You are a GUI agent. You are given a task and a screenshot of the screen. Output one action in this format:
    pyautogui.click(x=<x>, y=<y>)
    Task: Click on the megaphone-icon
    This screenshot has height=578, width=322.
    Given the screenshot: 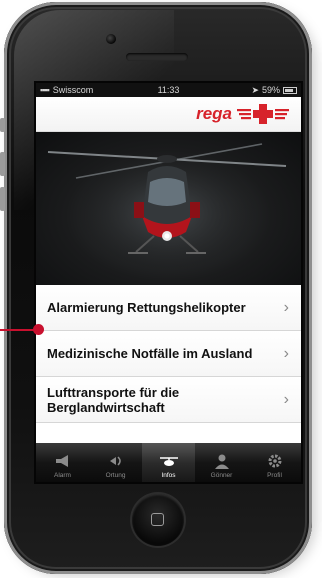 What is the action you would take?
    pyautogui.click(x=61, y=461)
    